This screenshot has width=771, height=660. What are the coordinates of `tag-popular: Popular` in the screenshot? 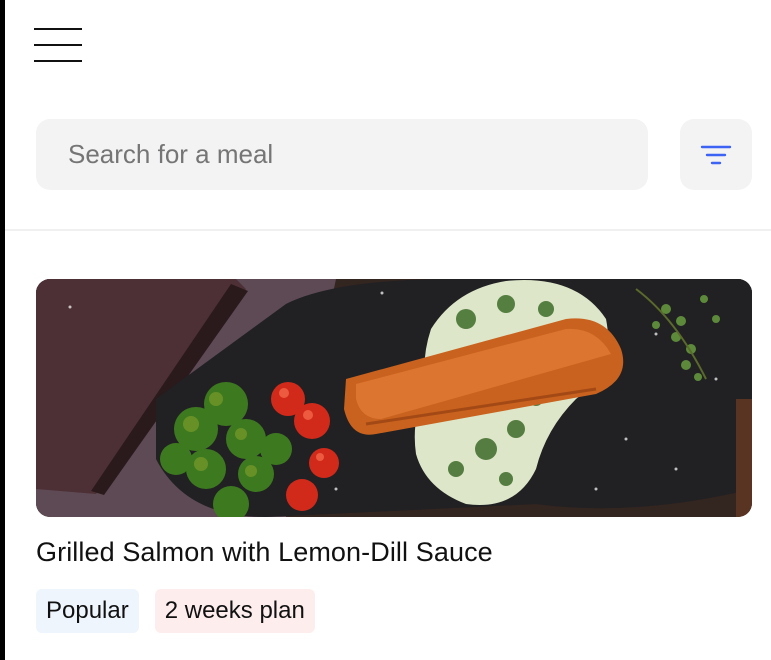 It's located at (87, 611).